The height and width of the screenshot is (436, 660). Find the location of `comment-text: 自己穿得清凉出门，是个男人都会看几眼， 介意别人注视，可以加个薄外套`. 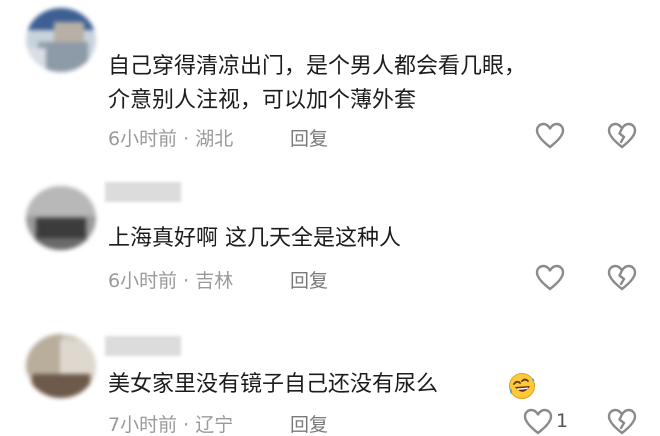

comment-text: 自己穿得清凉出门，是个男人都会看几眼， 介意别人注视，可以加个薄外套 is located at coordinates (374, 84).